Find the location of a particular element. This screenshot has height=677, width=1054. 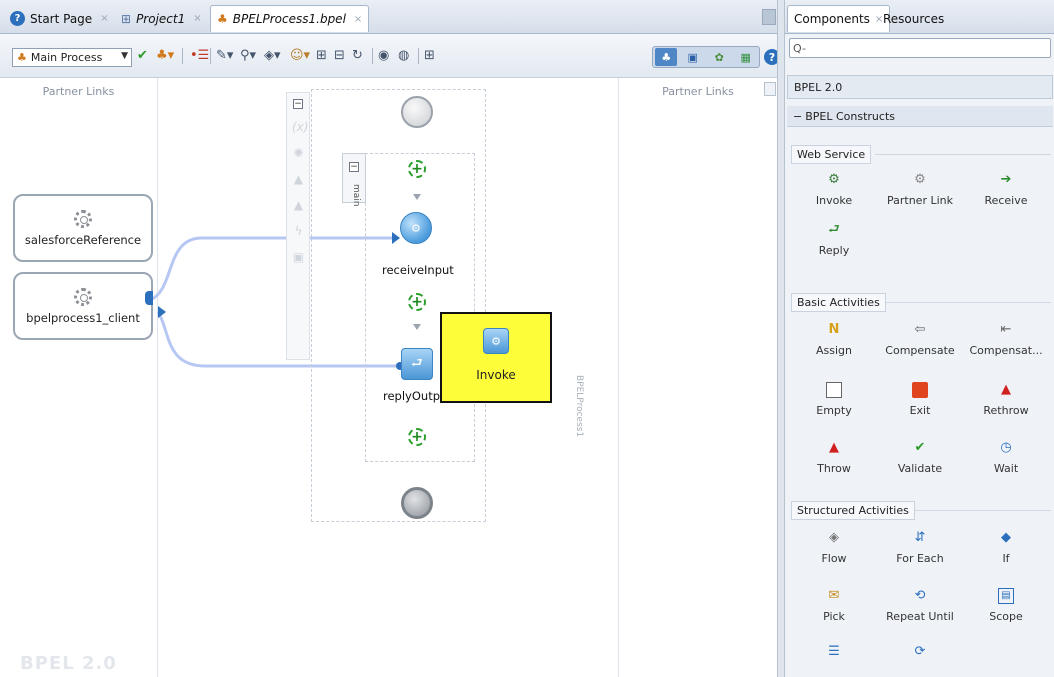

scope-icon: ▤ is located at coordinates (1006, 596).